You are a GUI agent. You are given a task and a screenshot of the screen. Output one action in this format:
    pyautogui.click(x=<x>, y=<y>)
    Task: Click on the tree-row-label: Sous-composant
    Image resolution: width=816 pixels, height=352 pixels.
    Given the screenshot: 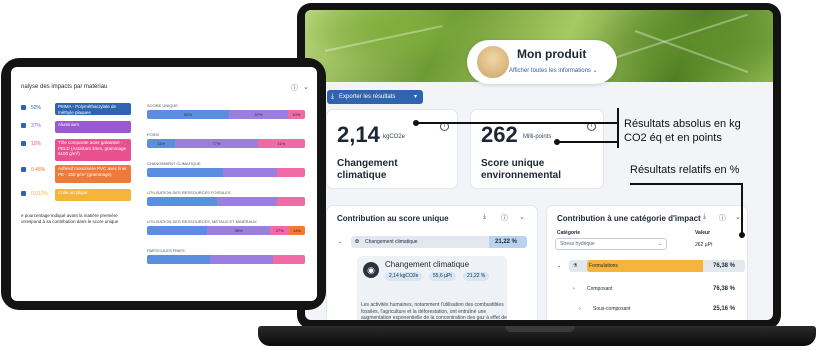 What is the action you would take?
    pyautogui.click(x=612, y=309)
    